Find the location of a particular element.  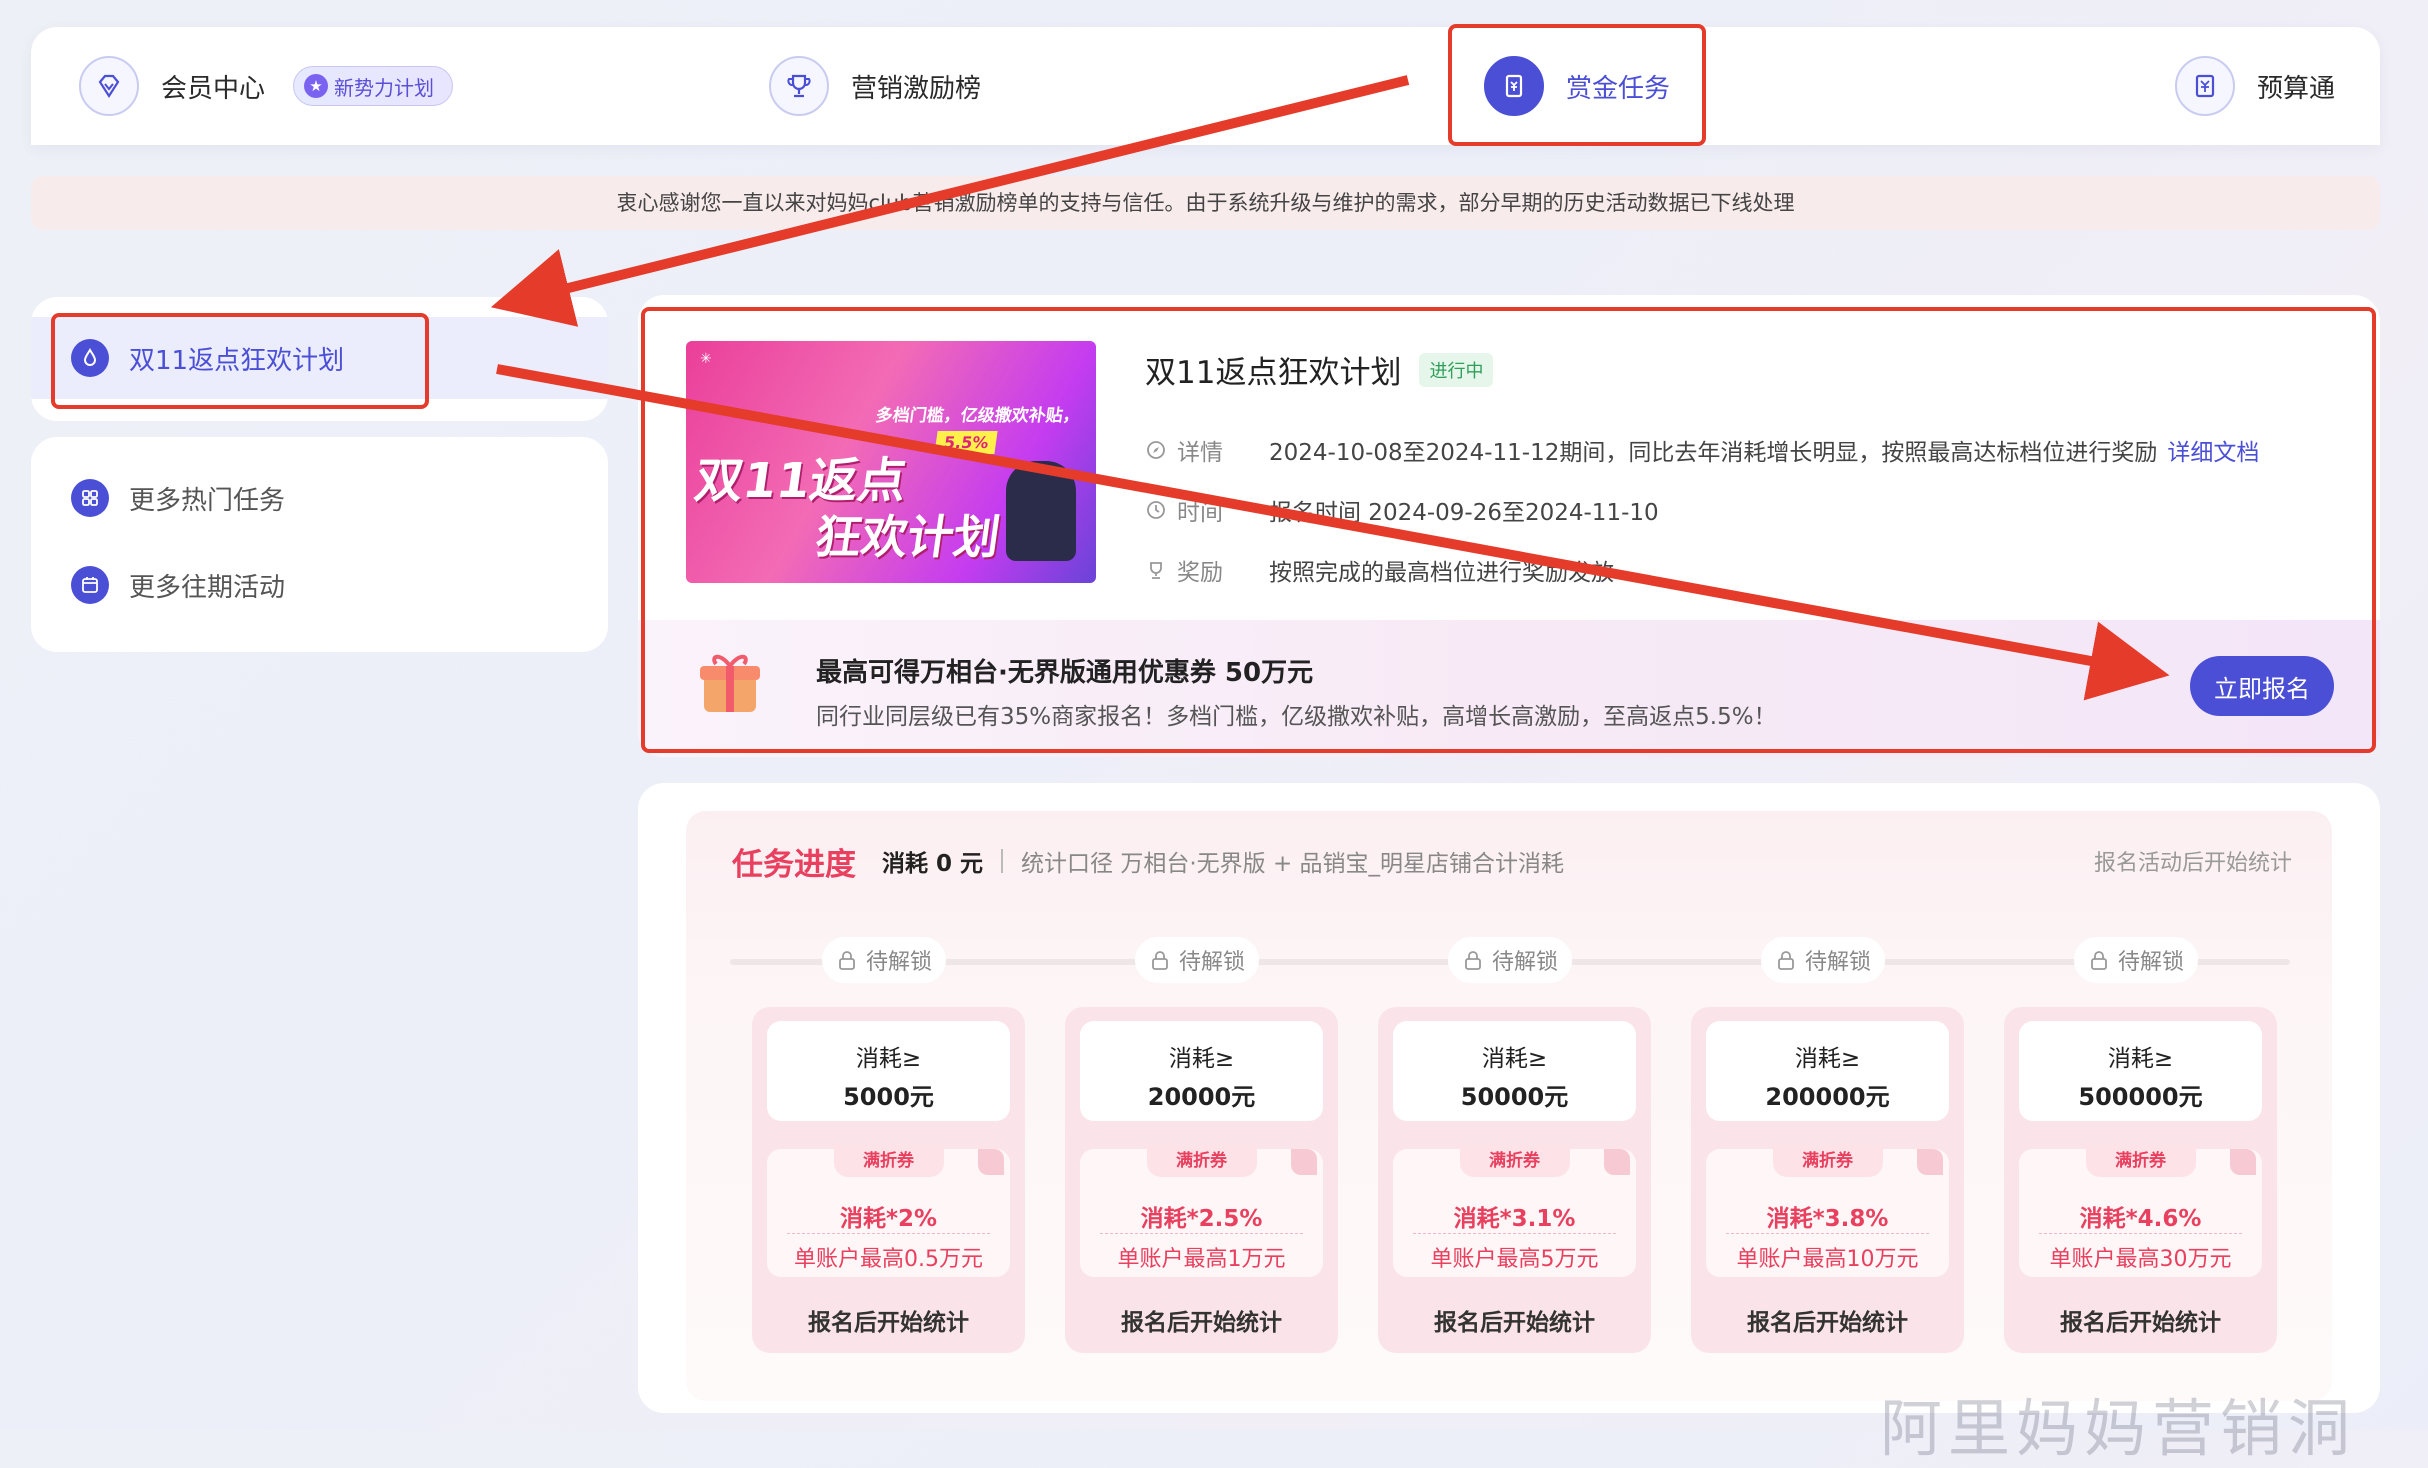

arrow-to-sidebar is located at coordinates (950, 201).